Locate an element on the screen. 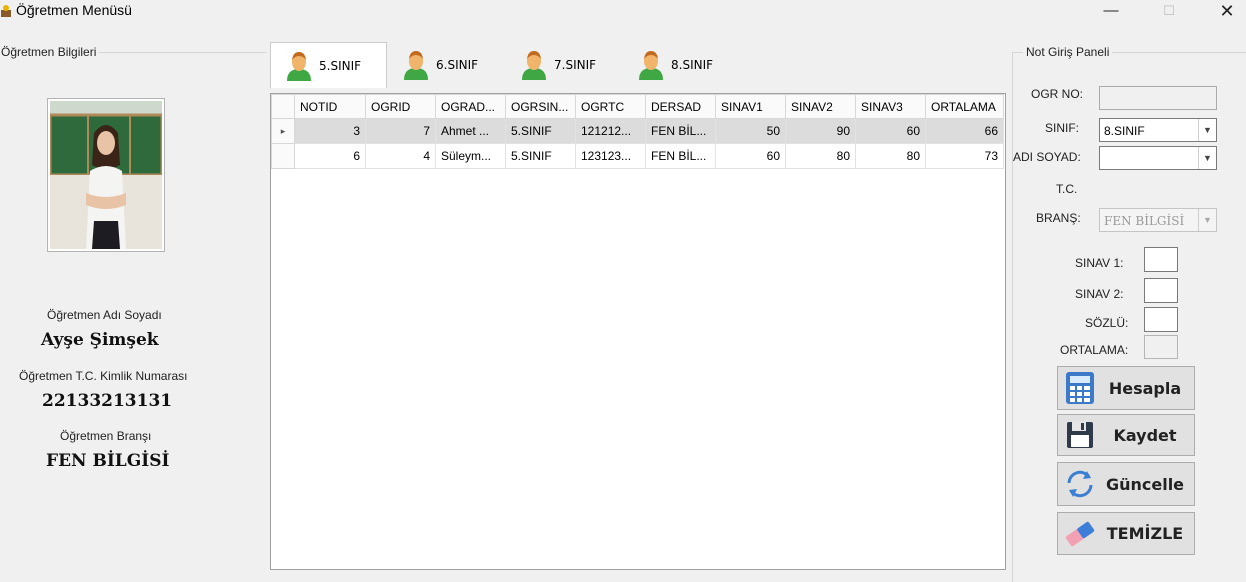 The height and width of the screenshot is (582, 1246). hesapla-button: Hesapla is located at coordinates (1126, 388).